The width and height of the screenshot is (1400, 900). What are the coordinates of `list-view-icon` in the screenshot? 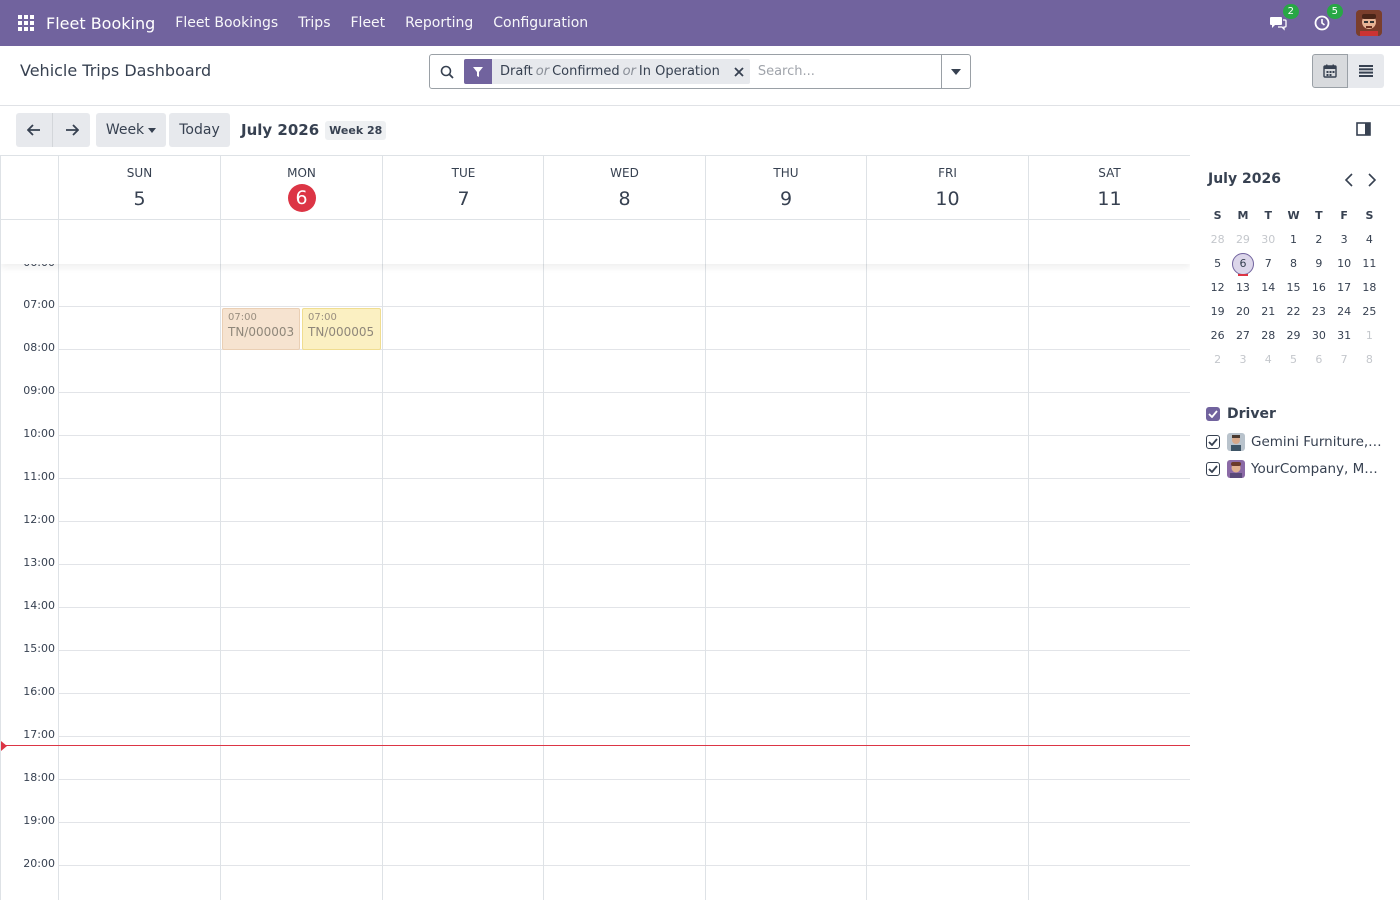 It's located at (1366, 71).